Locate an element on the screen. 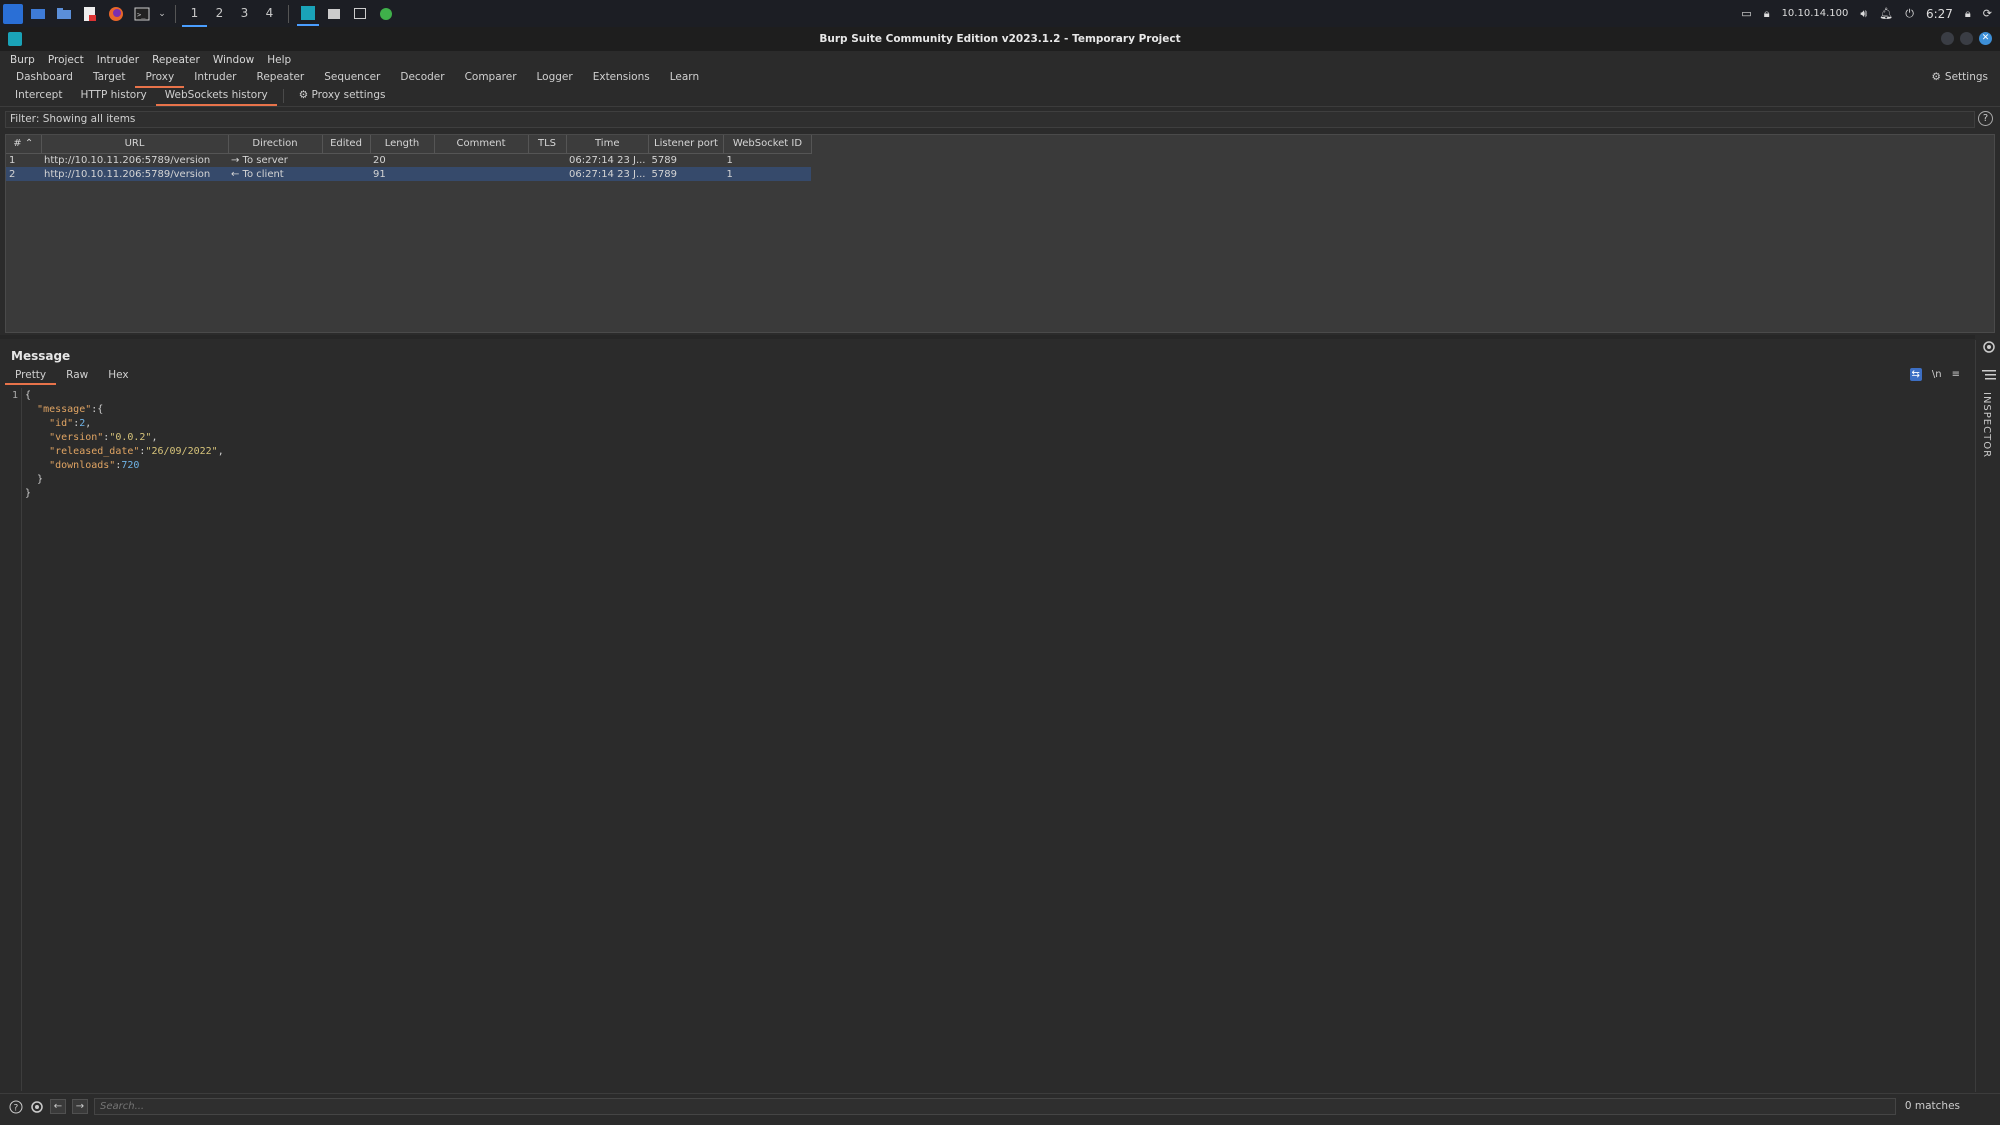 This screenshot has width=2000, height=1125. cell-direction: ← To client is located at coordinates (275, 174).